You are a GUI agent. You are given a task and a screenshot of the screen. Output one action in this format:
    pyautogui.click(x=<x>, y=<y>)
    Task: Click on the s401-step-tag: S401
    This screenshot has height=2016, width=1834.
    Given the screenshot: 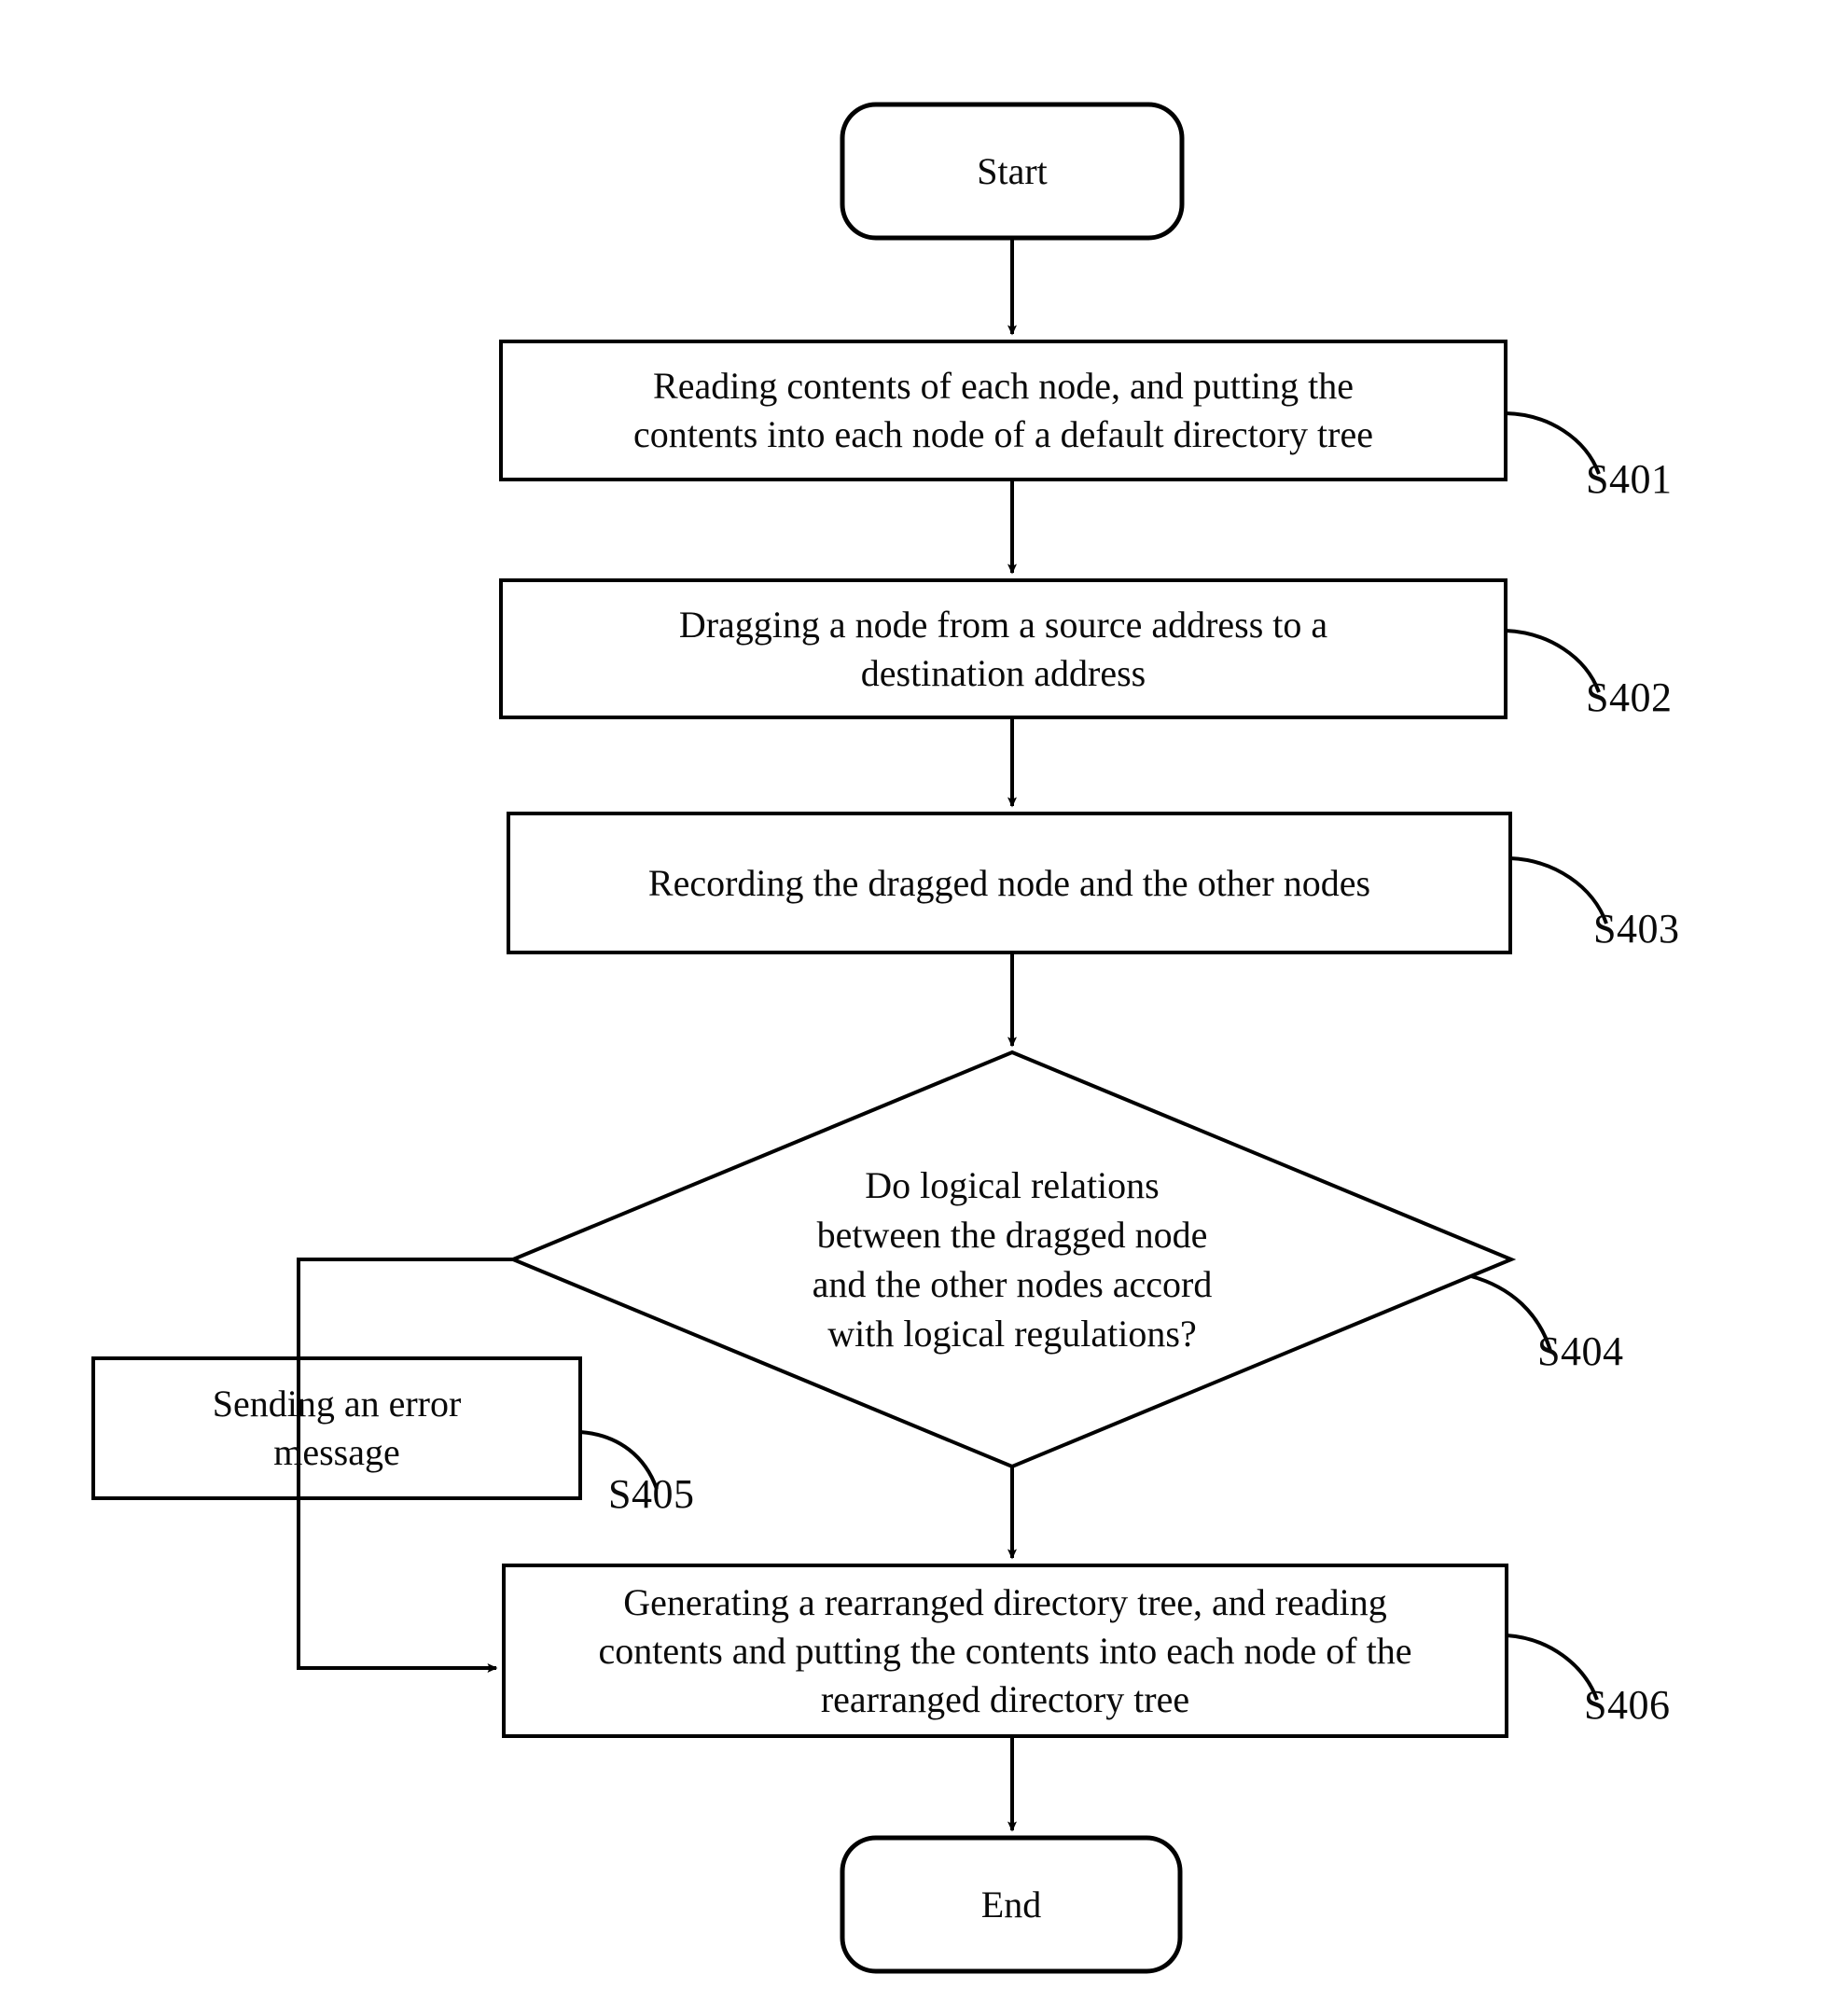 What is the action you would take?
    pyautogui.click(x=1629, y=479)
    